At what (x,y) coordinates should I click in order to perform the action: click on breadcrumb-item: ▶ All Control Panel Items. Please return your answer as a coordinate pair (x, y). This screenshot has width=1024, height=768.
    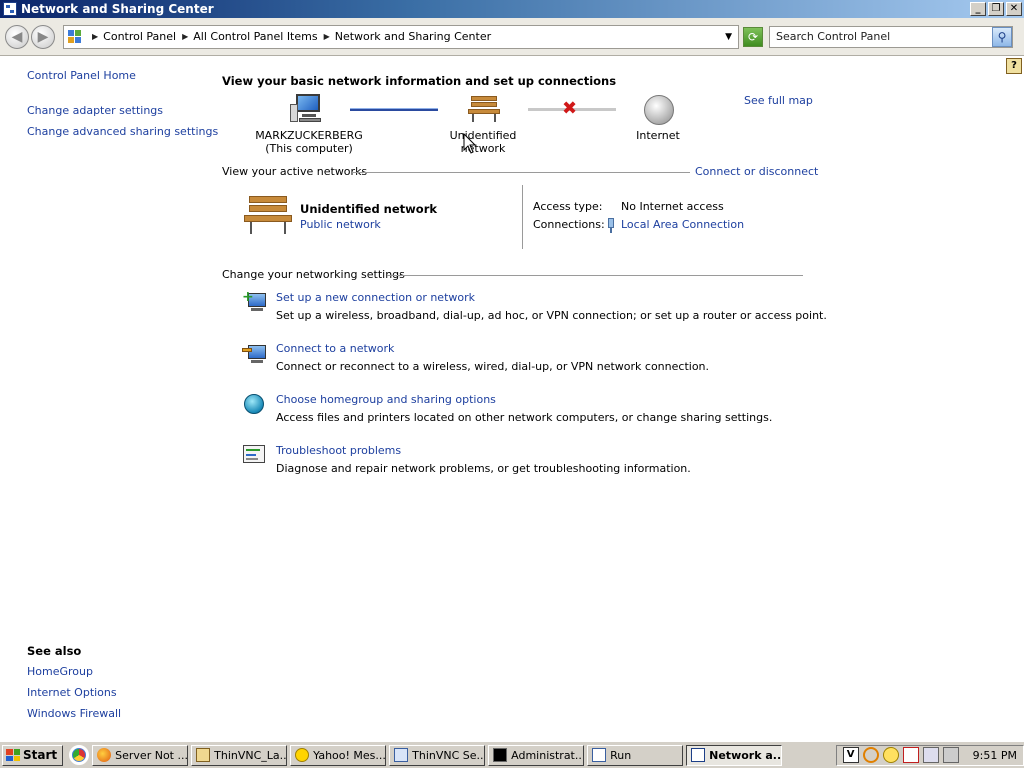
    Looking at the image, I should click on (247, 36).